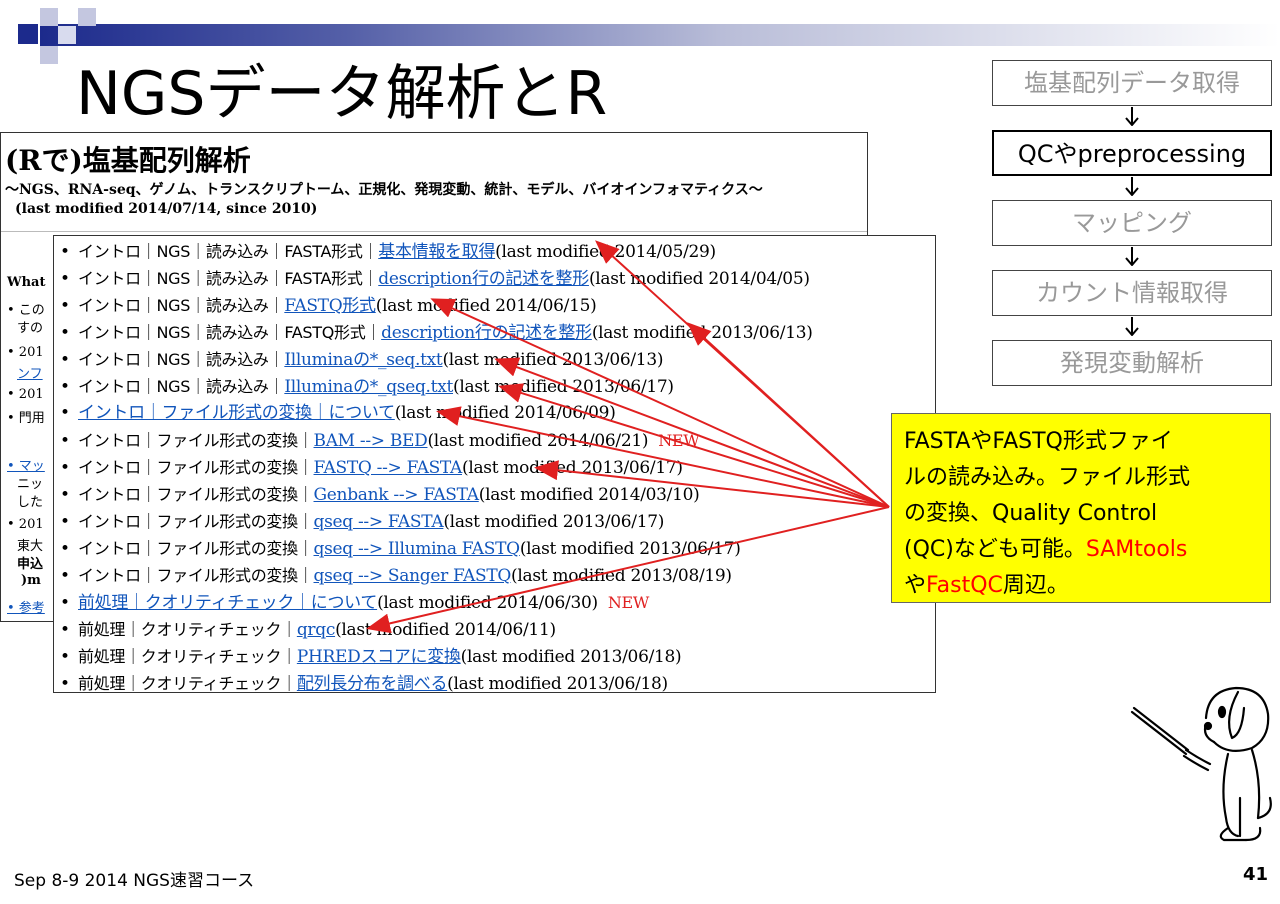 The width and height of the screenshot is (1280, 904). I want to click on footer-course-label: Sep 8-9 2014 NGS速習コース, so click(134, 881).